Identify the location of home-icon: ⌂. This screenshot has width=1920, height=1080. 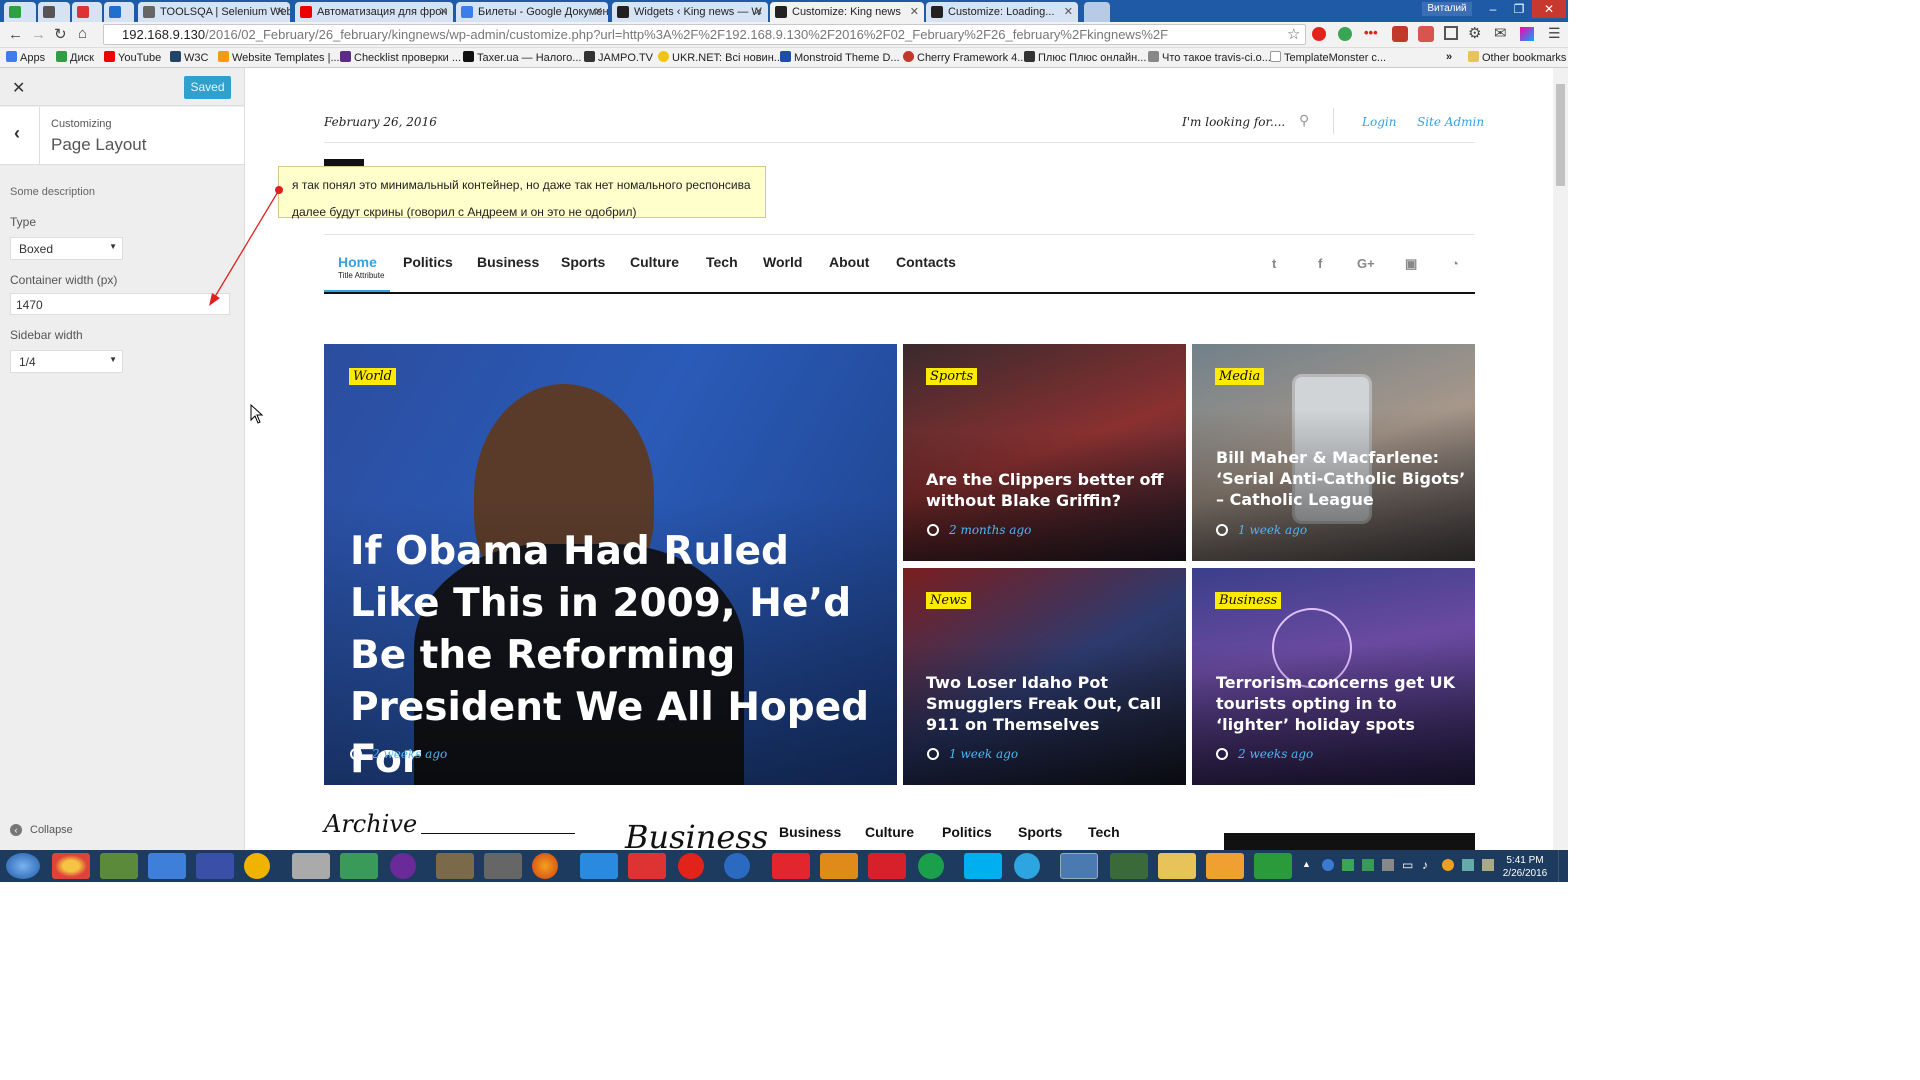
(82, 33).